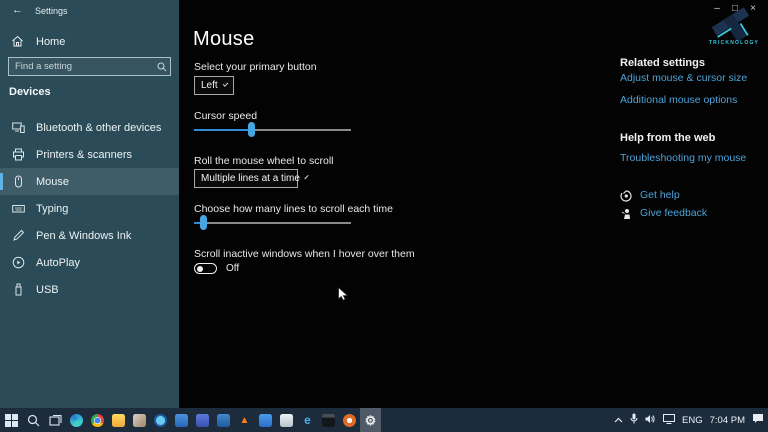  I want to click on taskbar-icon-vlc: ▲, so click(244, 420).